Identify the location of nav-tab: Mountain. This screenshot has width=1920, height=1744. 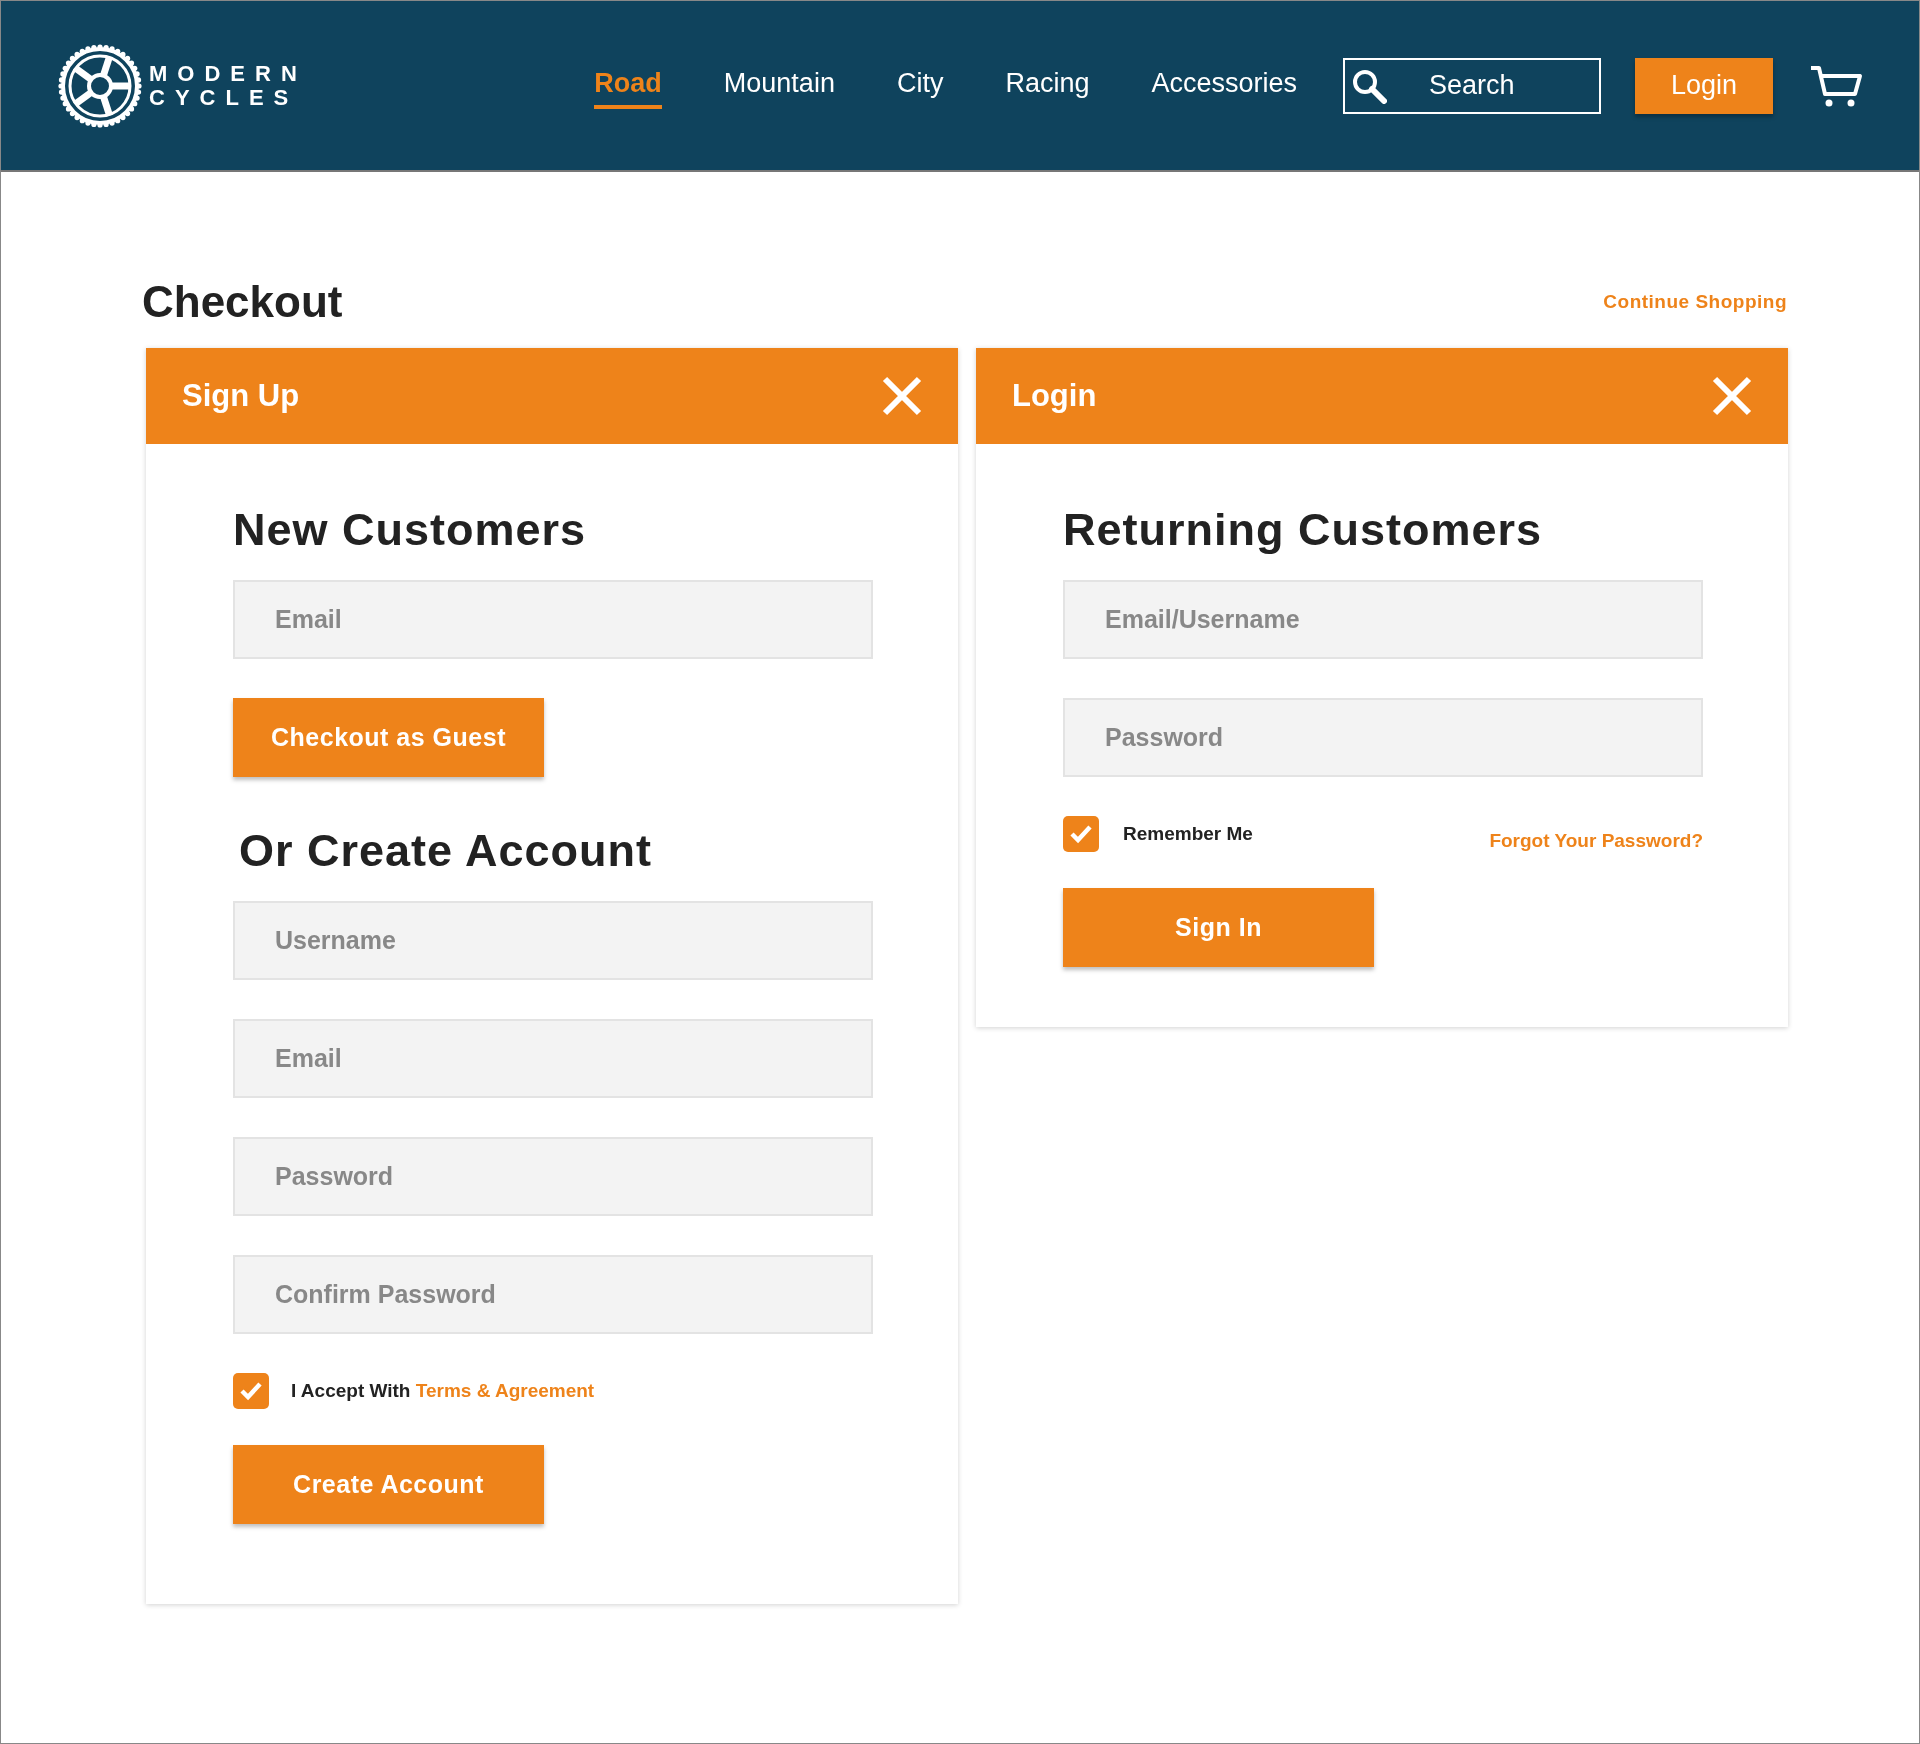
(779, 85).